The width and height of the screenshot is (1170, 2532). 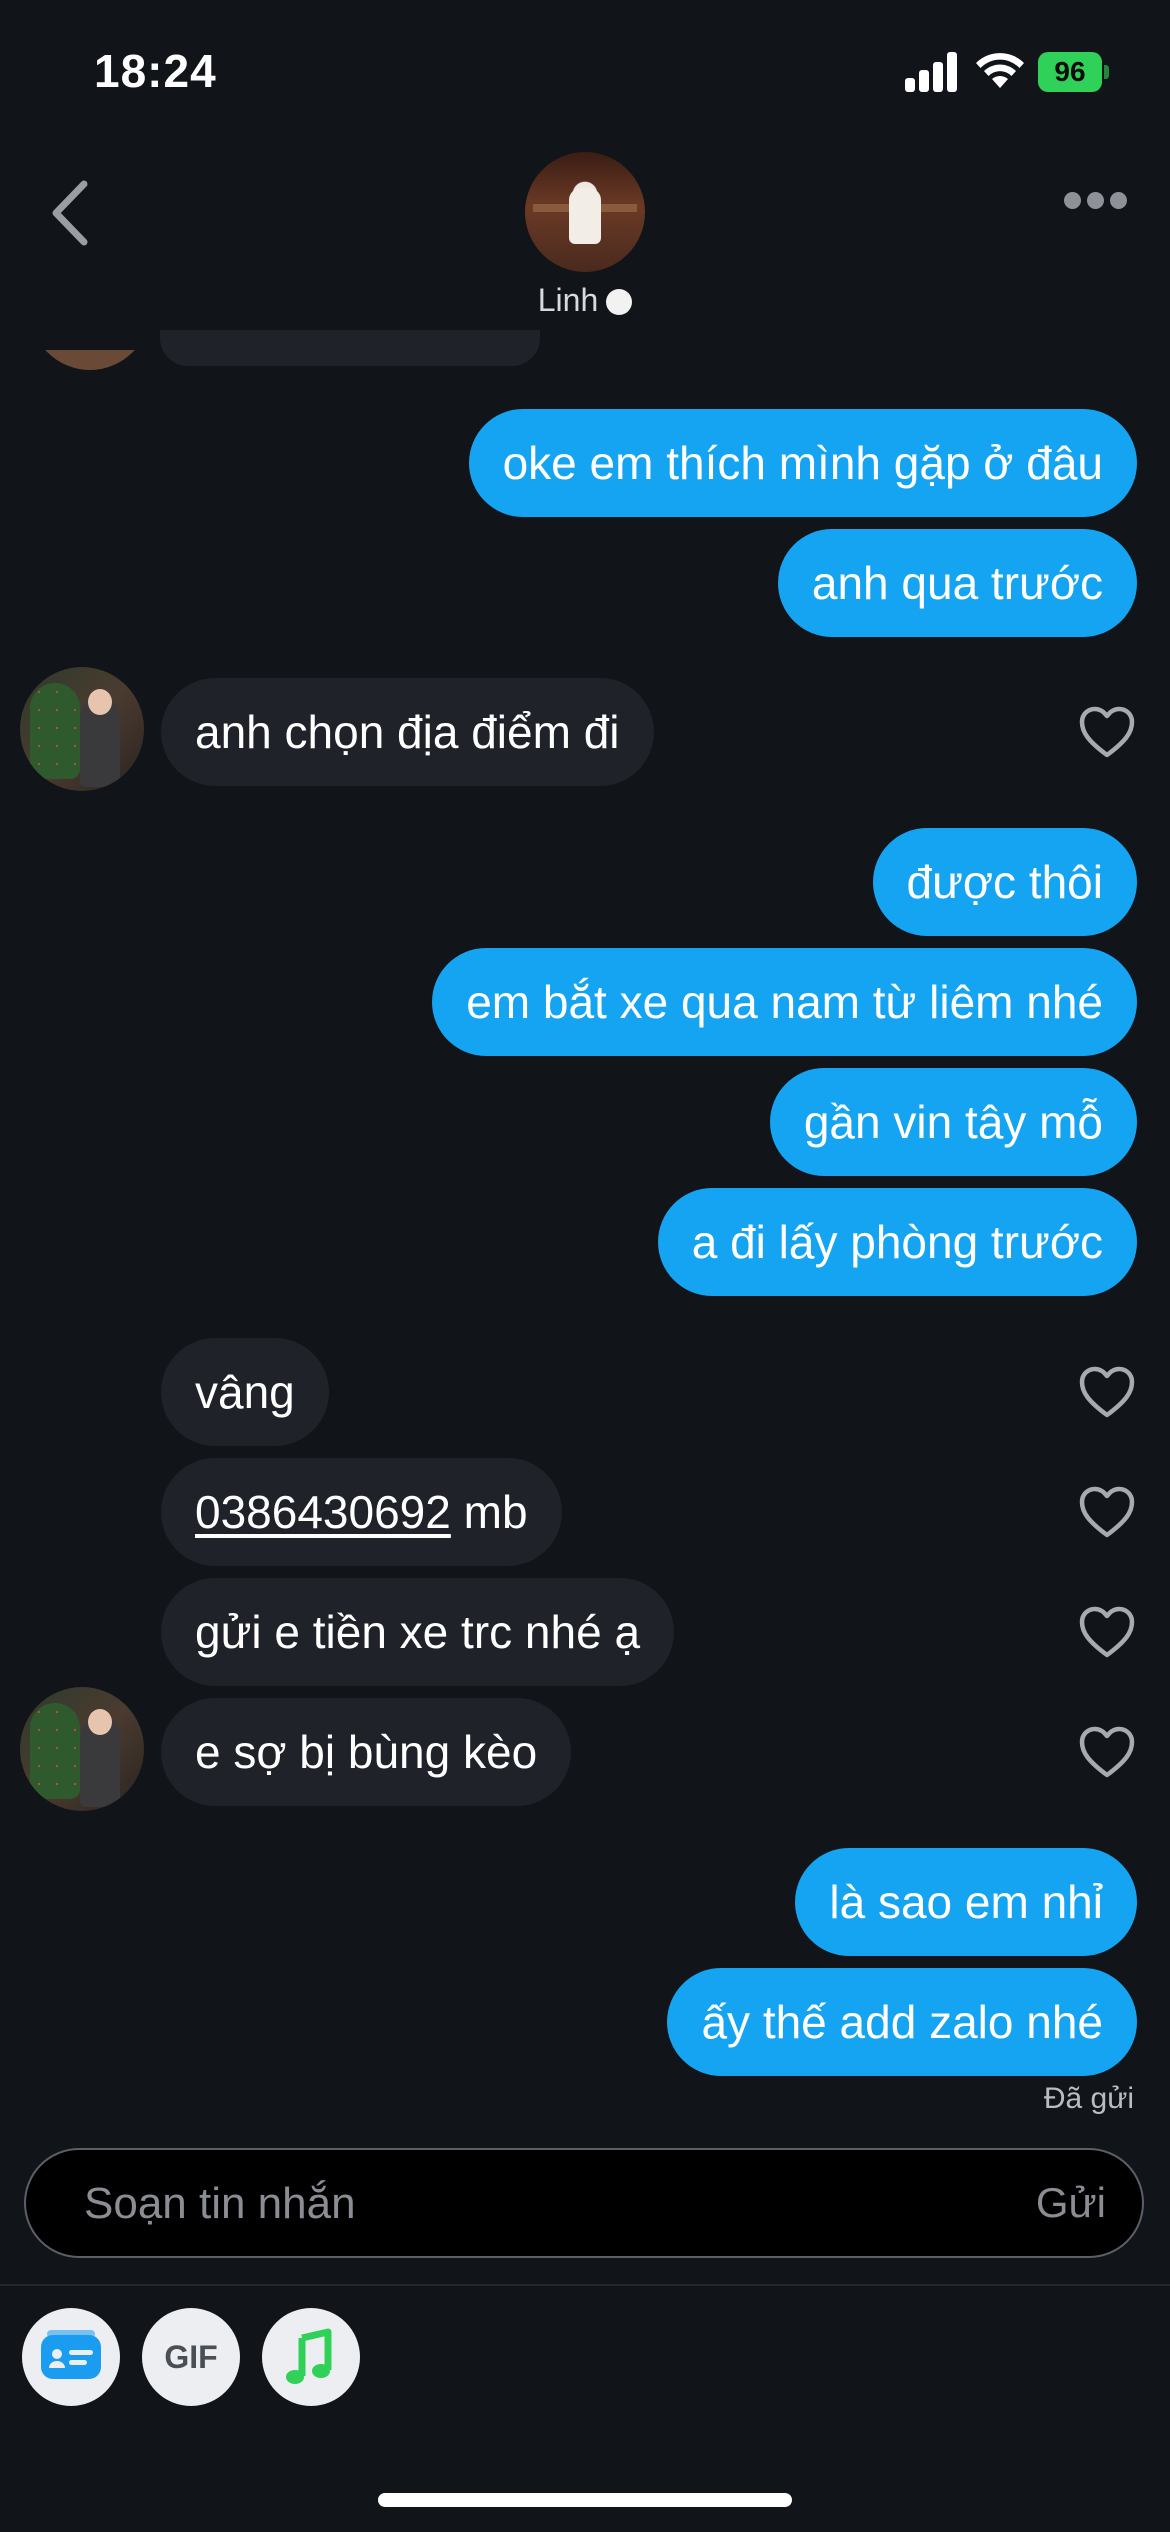 What do you see at coordinates (350, 348) in the screenshot?
I see `message-bubble-partial` at bounding box center [350, 348].